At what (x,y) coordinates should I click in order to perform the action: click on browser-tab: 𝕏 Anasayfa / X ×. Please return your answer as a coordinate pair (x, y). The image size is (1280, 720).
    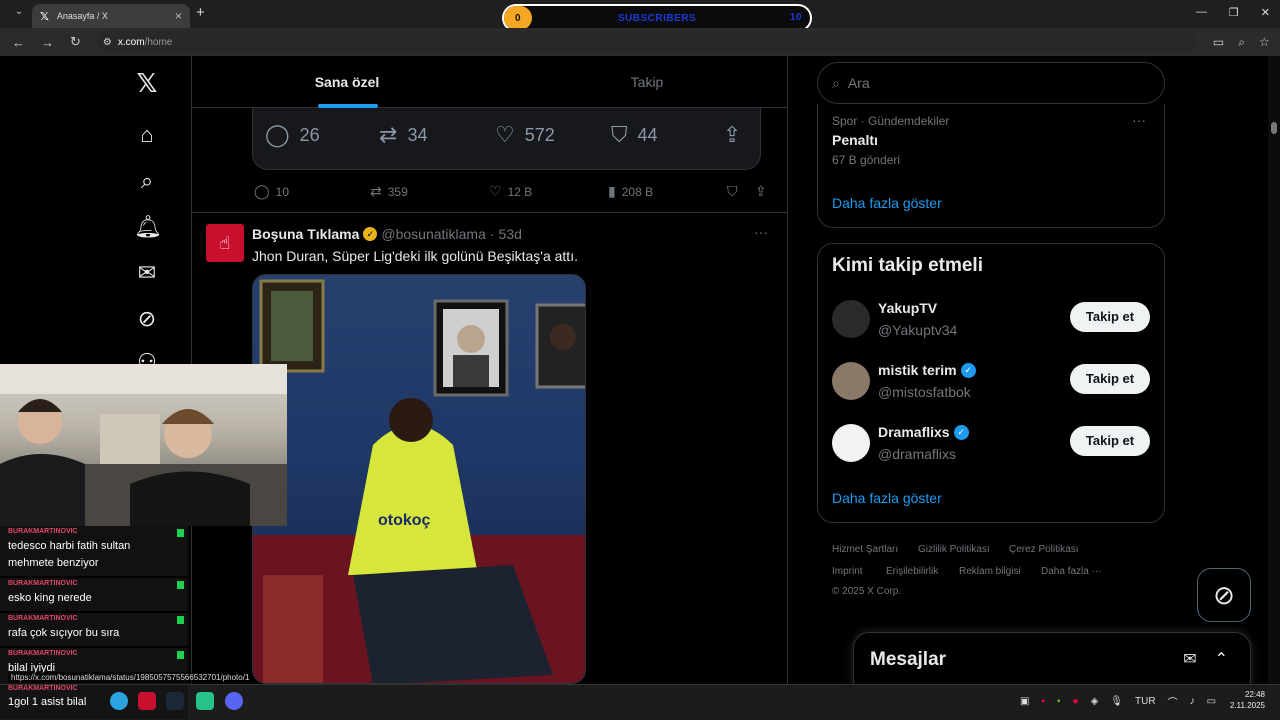
    Looking at the image, I should click on (111, 16).